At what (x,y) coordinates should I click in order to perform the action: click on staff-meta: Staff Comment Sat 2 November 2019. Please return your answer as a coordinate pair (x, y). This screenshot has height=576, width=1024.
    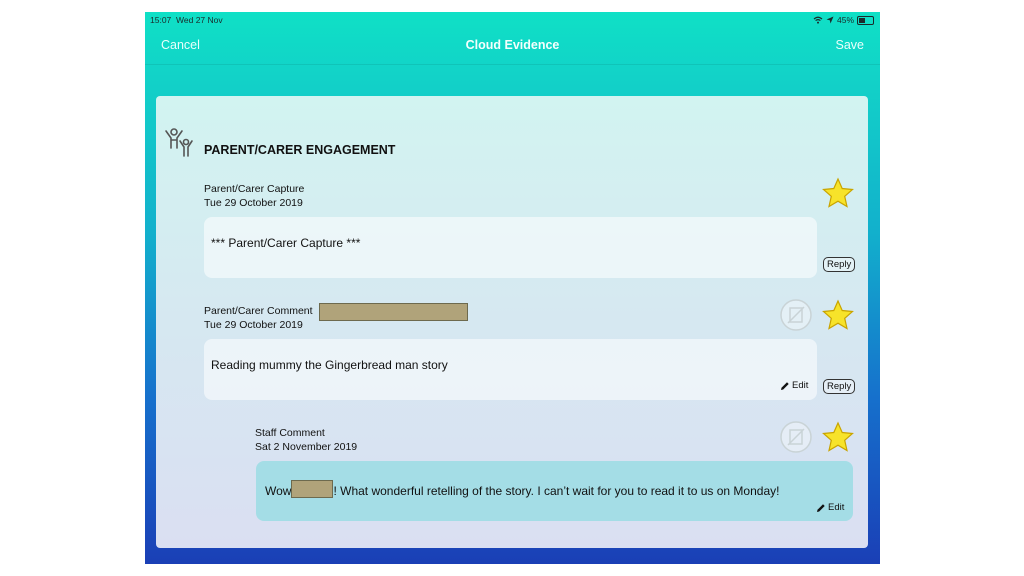
    Looking at the image, I should click on (306, 440).